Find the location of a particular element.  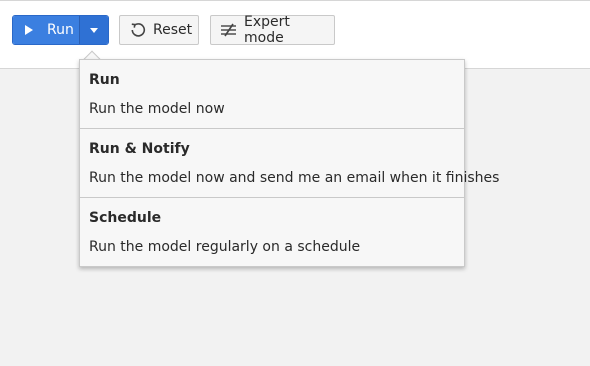

reset-icon is located at coordinates (138, 30).